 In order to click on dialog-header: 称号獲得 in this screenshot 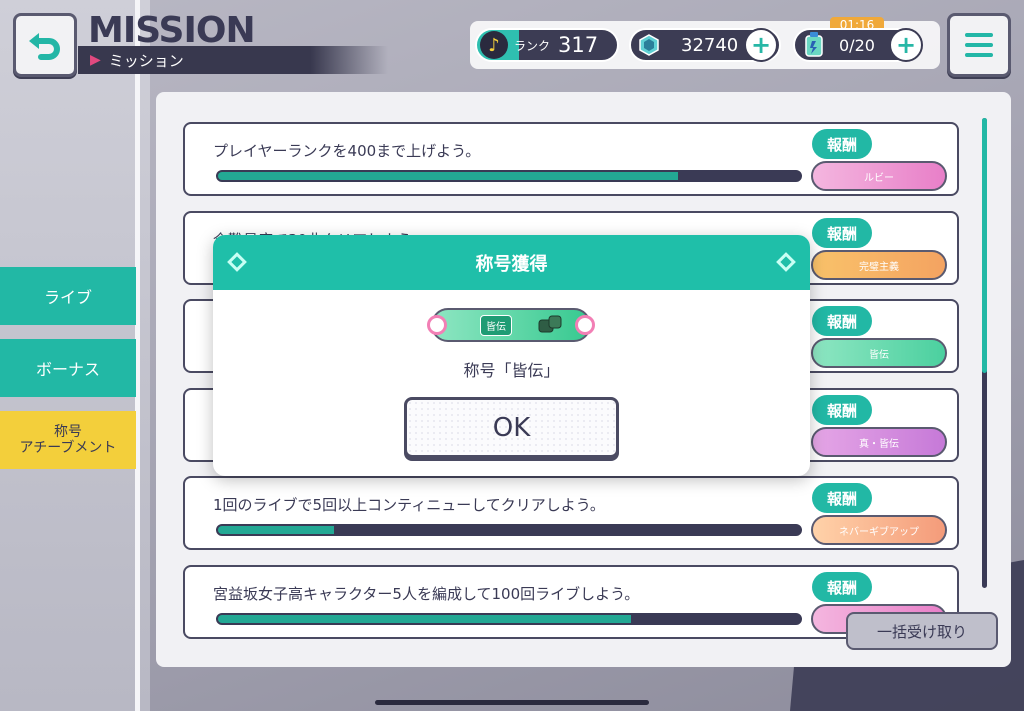, I will do `click(511, 262)`.